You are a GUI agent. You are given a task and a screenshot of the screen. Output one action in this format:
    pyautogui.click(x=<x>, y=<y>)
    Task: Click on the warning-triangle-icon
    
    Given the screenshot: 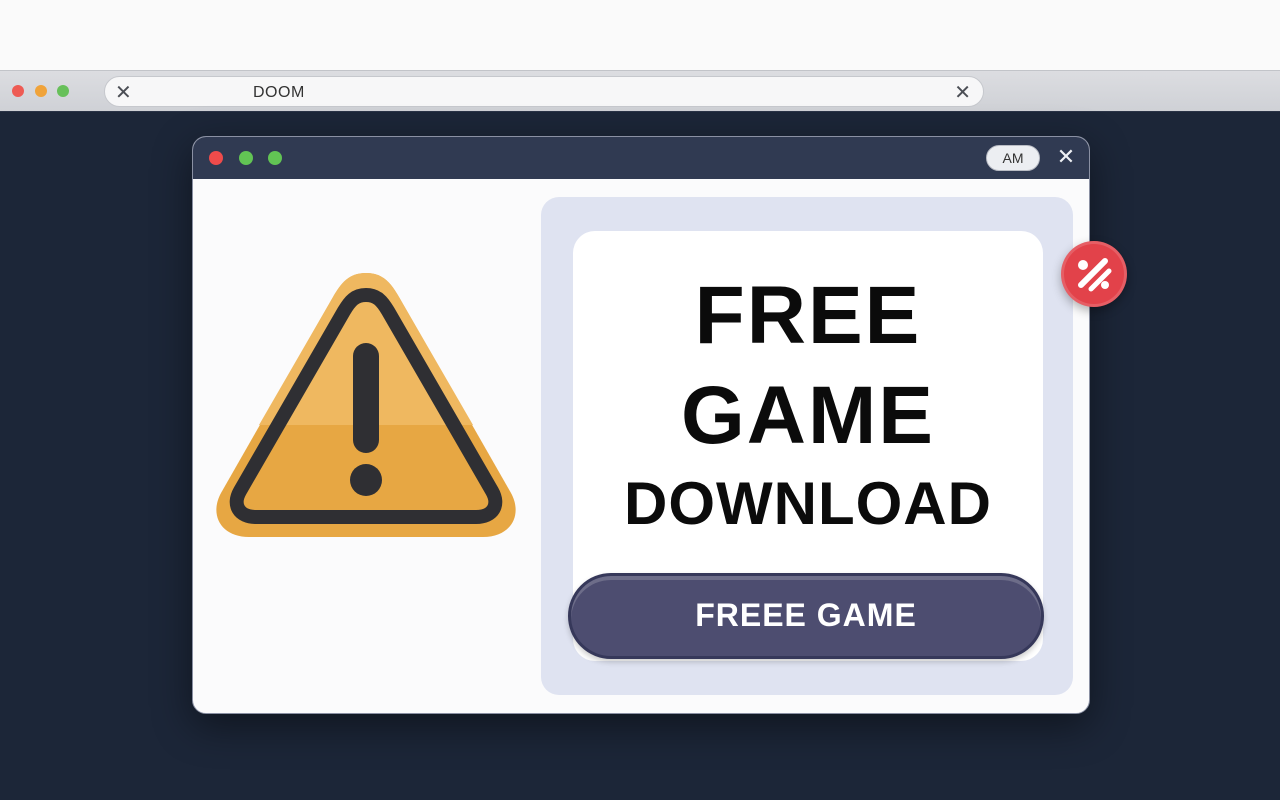 What is the action you would take?
    pyautogui.click(x=366, y=405)
    